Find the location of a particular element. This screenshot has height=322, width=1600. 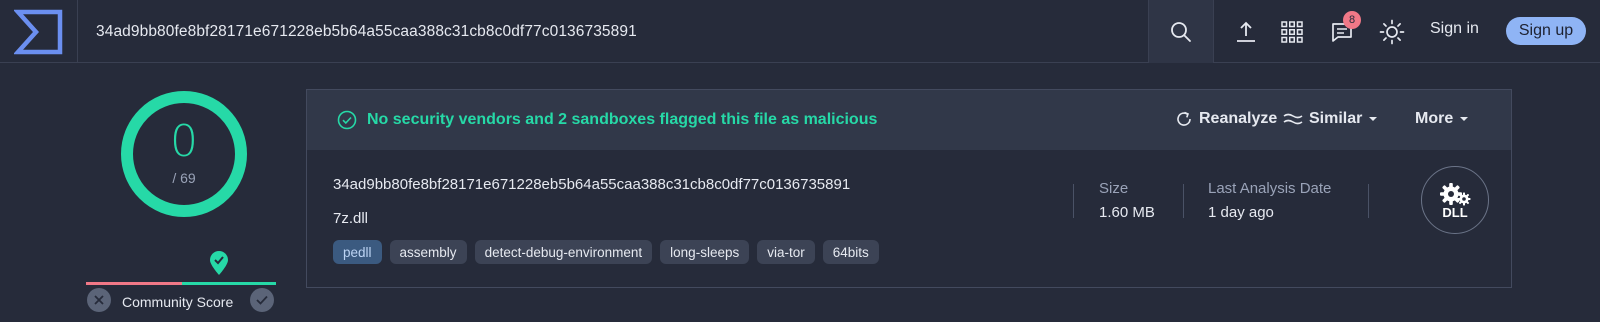

community-positive-bar is located at coordinates (229, 283).